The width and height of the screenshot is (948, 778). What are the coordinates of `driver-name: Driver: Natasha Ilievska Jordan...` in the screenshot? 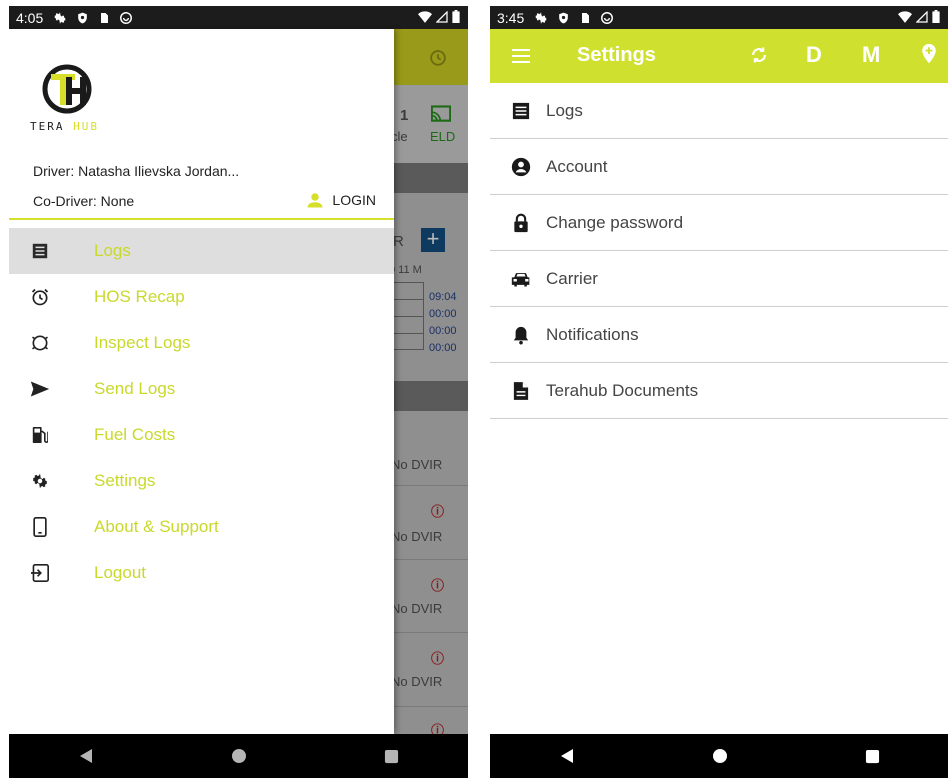 It's located at (136, 171).